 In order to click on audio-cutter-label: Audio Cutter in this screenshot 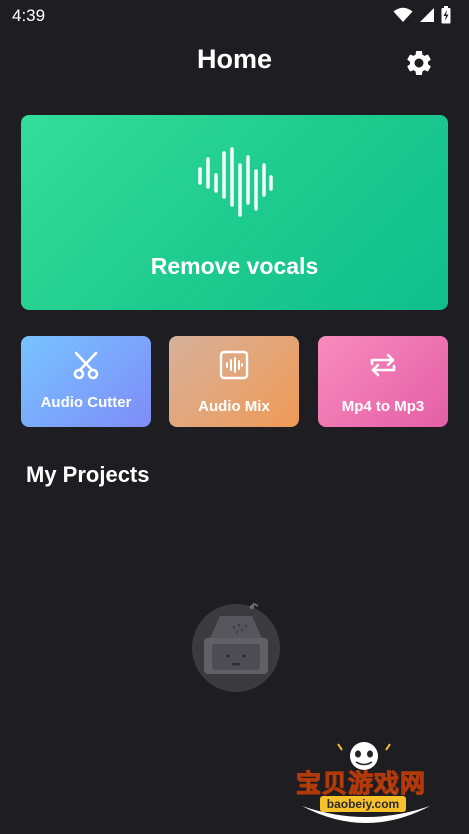, I will do `click(86, 402)`.